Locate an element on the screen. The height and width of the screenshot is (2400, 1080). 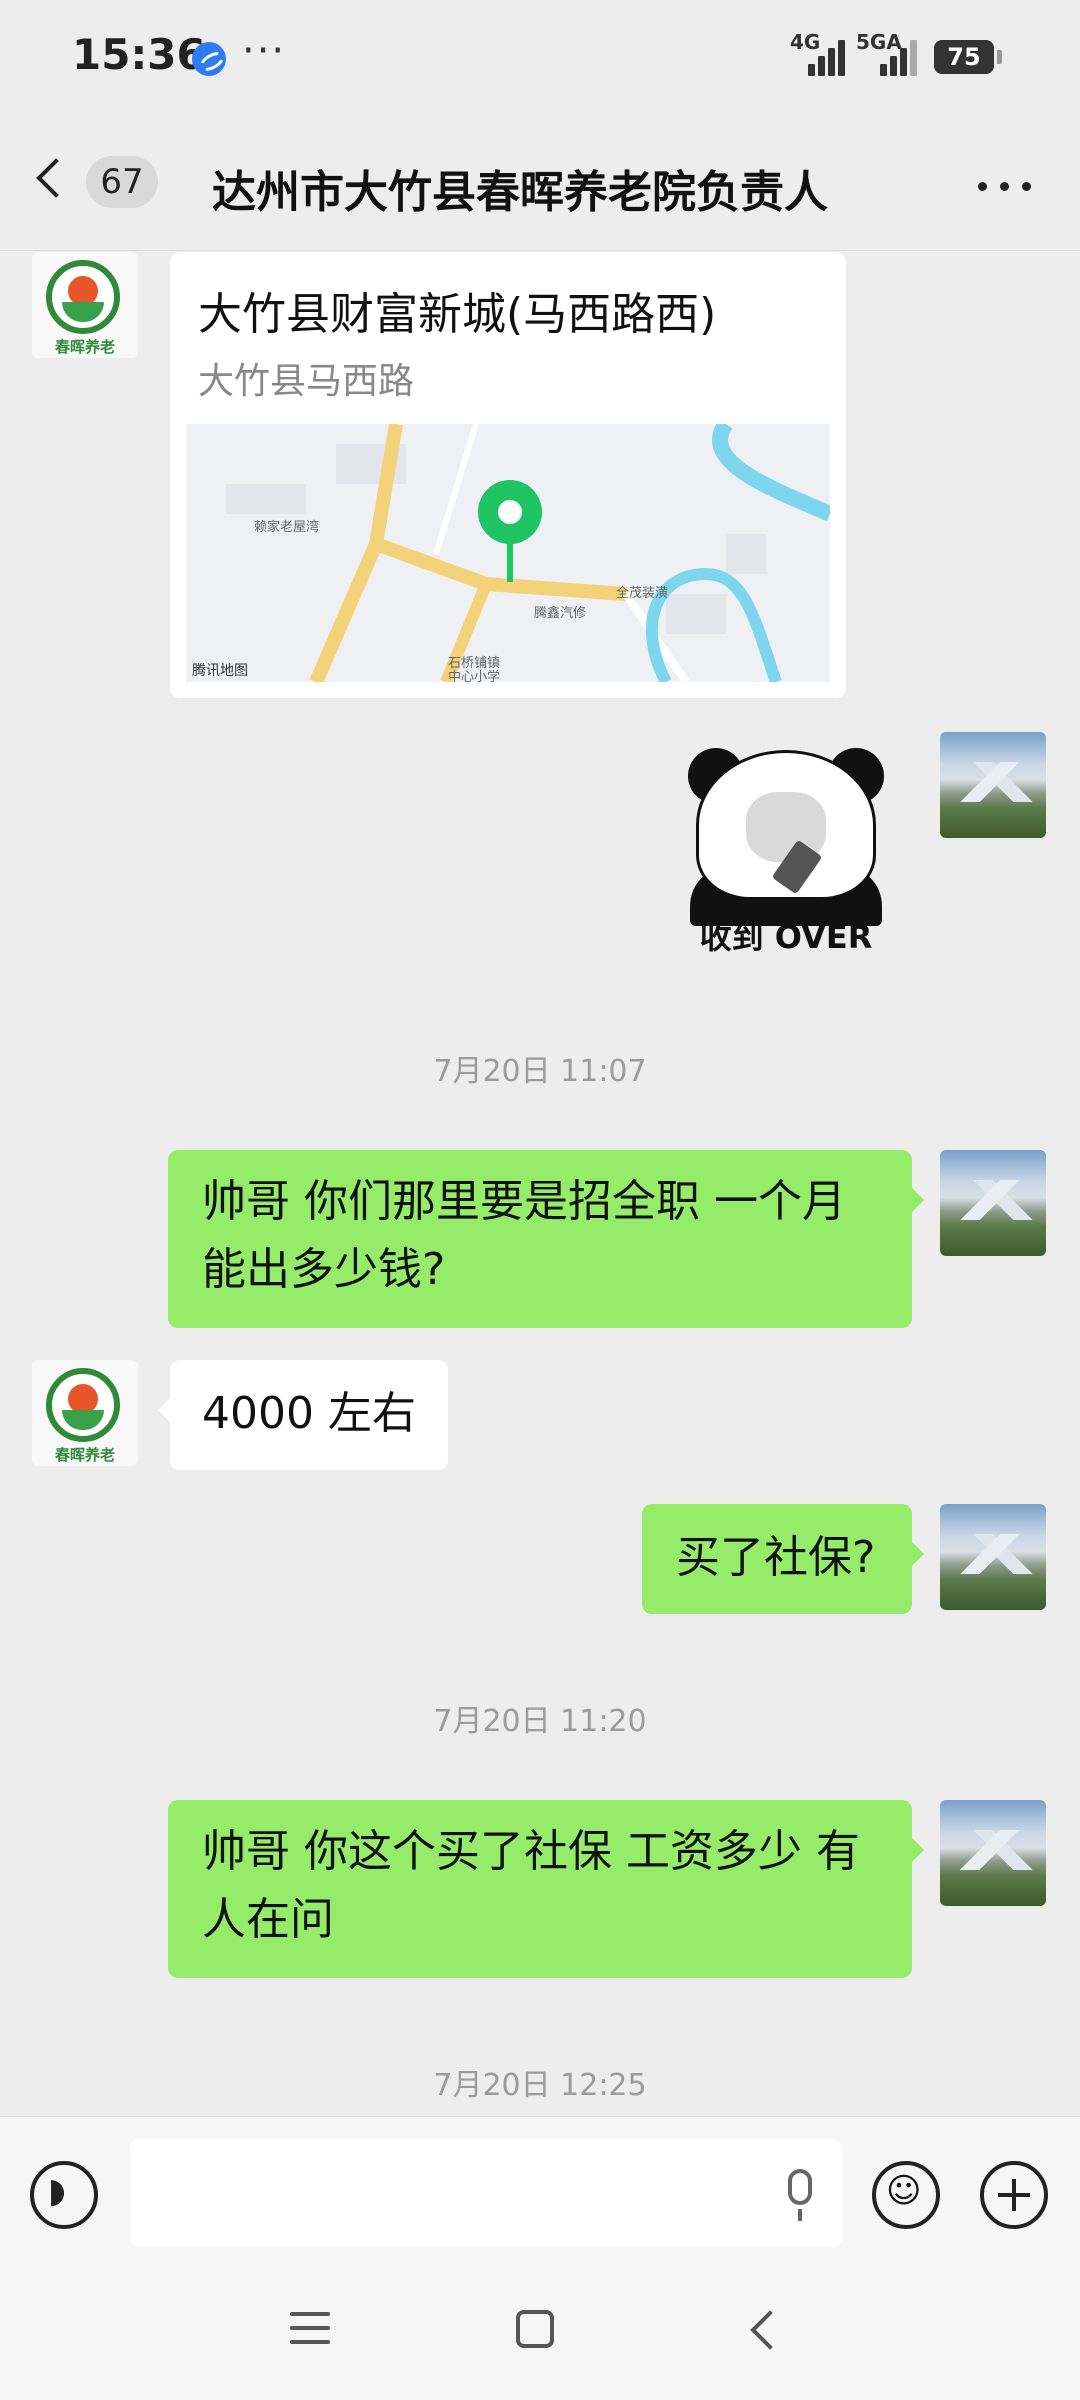
message-input-bar: ◗ ☺ is located at coordinates (540, 2194).